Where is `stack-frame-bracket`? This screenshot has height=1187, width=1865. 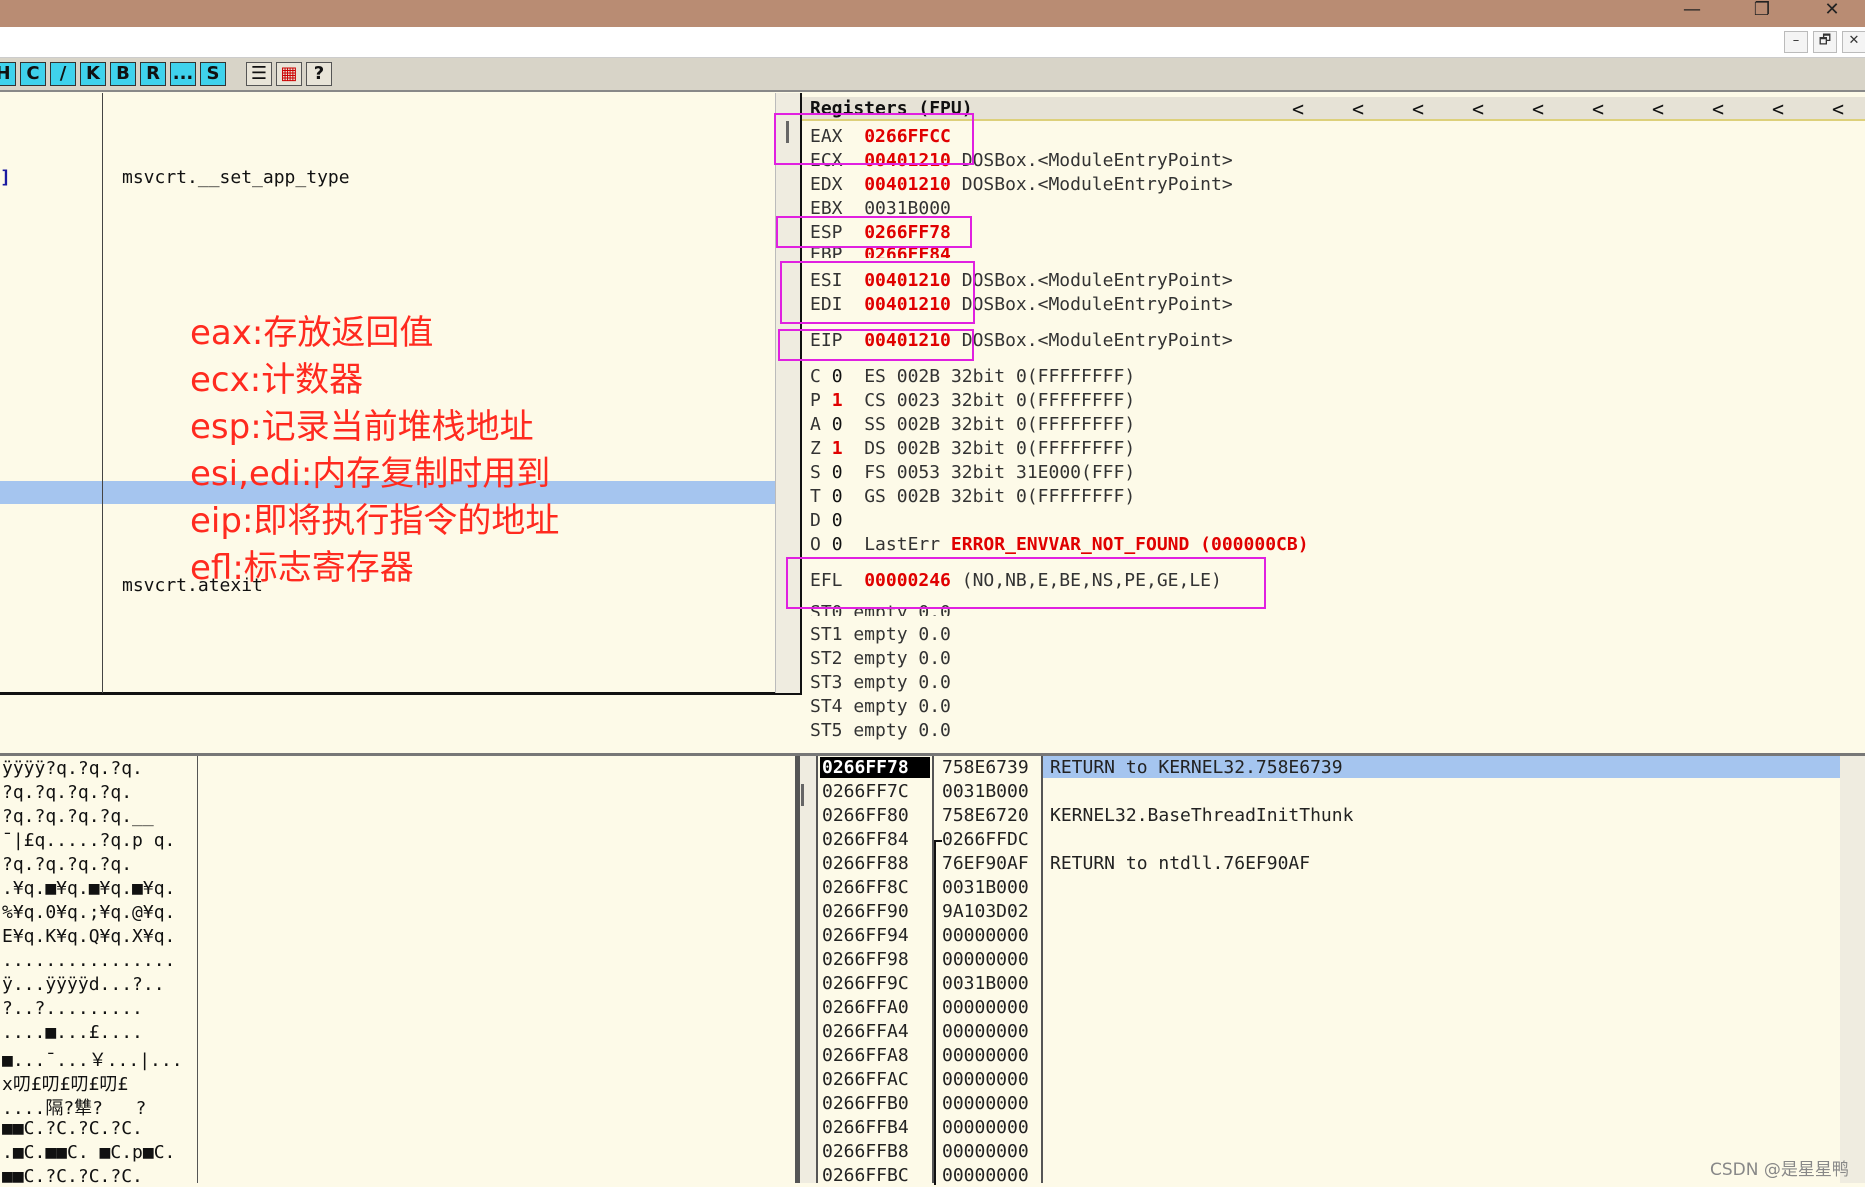
stack-frame-bracket is located at coordinates (938, 1012).